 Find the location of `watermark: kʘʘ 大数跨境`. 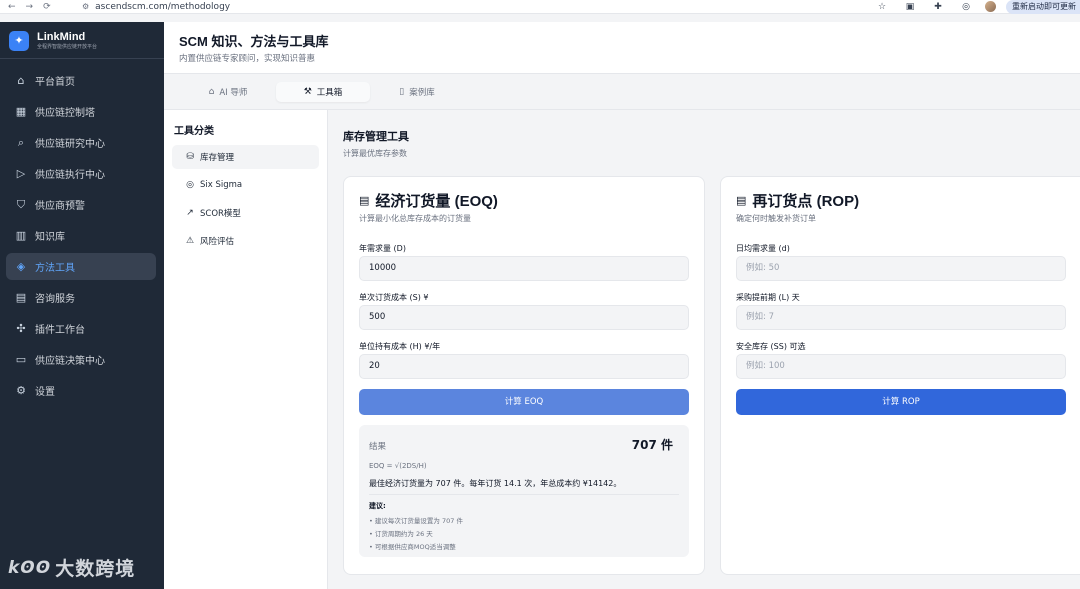

watermark: kʘʘ 大数跨境 is located at coordinates (71, 567).